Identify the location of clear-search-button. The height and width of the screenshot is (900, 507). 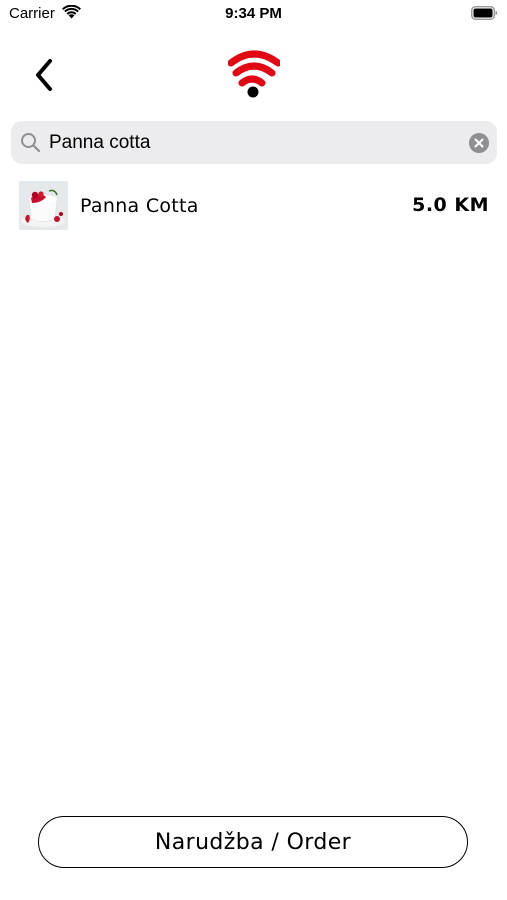
(479, 143).